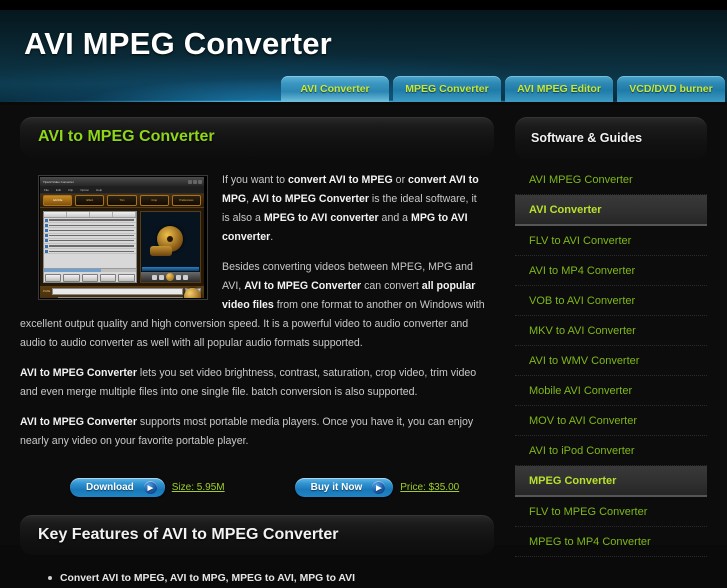  I want to click on close-icon, so click(200, 181).